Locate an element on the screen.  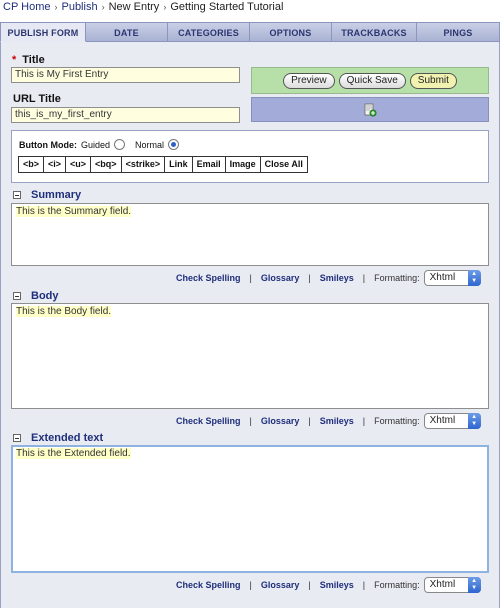
url-title-label: URL Title is located at coordinates (37, 99).